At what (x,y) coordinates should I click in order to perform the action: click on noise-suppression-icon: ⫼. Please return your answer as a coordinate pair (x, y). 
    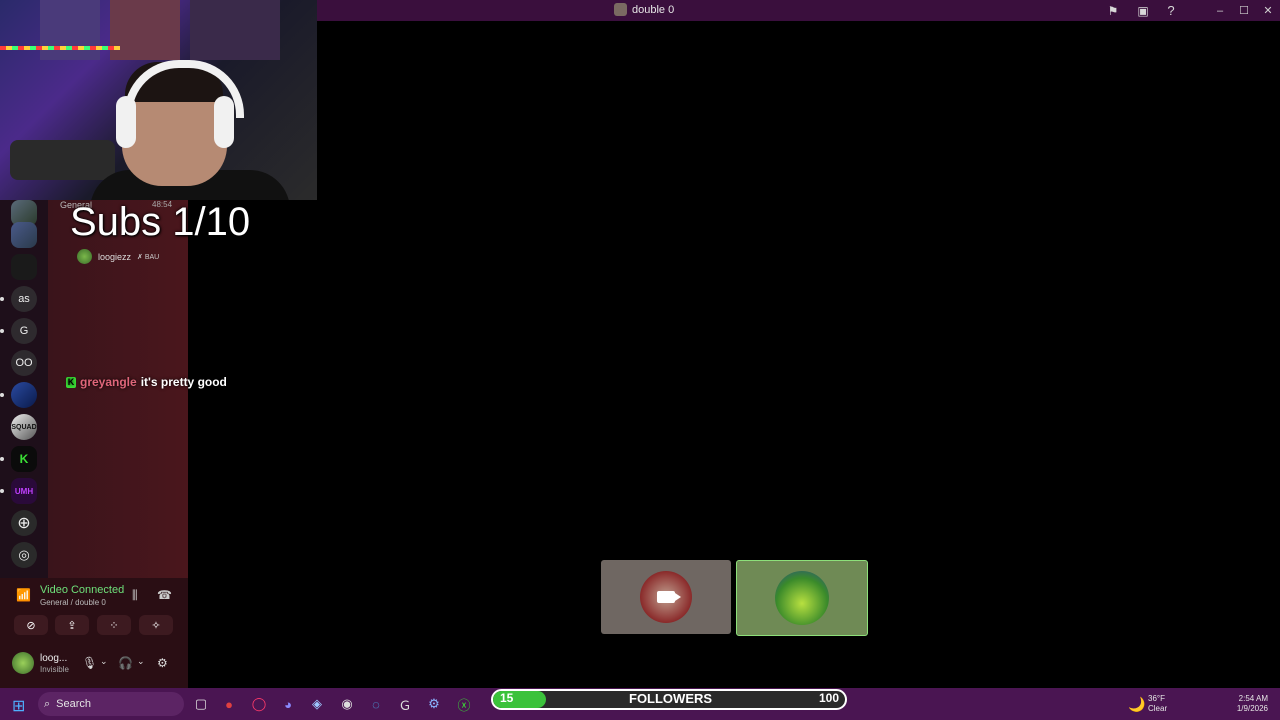
    Looking at the image, I should click on (135, 595).